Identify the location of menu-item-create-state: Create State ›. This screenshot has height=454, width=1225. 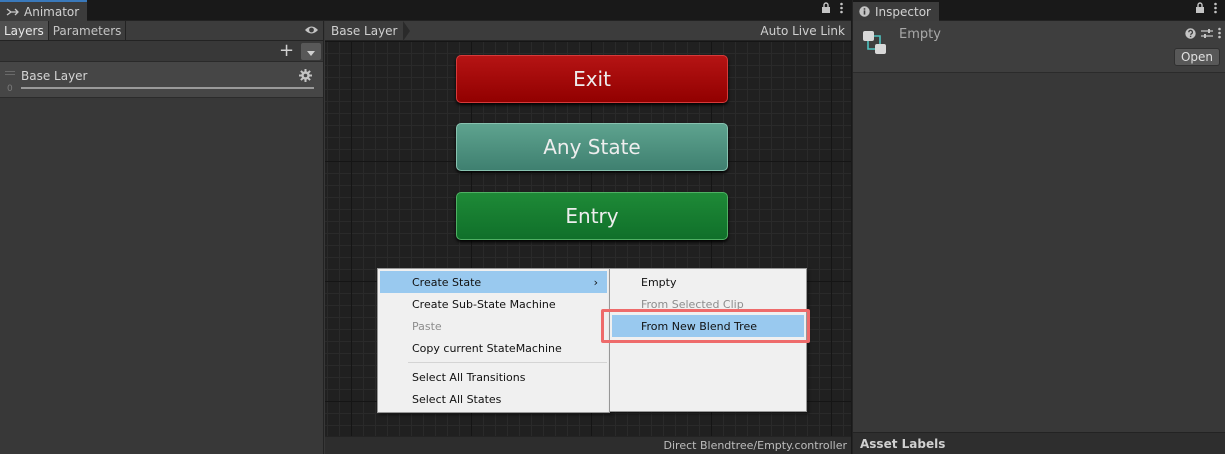
(493, 282).